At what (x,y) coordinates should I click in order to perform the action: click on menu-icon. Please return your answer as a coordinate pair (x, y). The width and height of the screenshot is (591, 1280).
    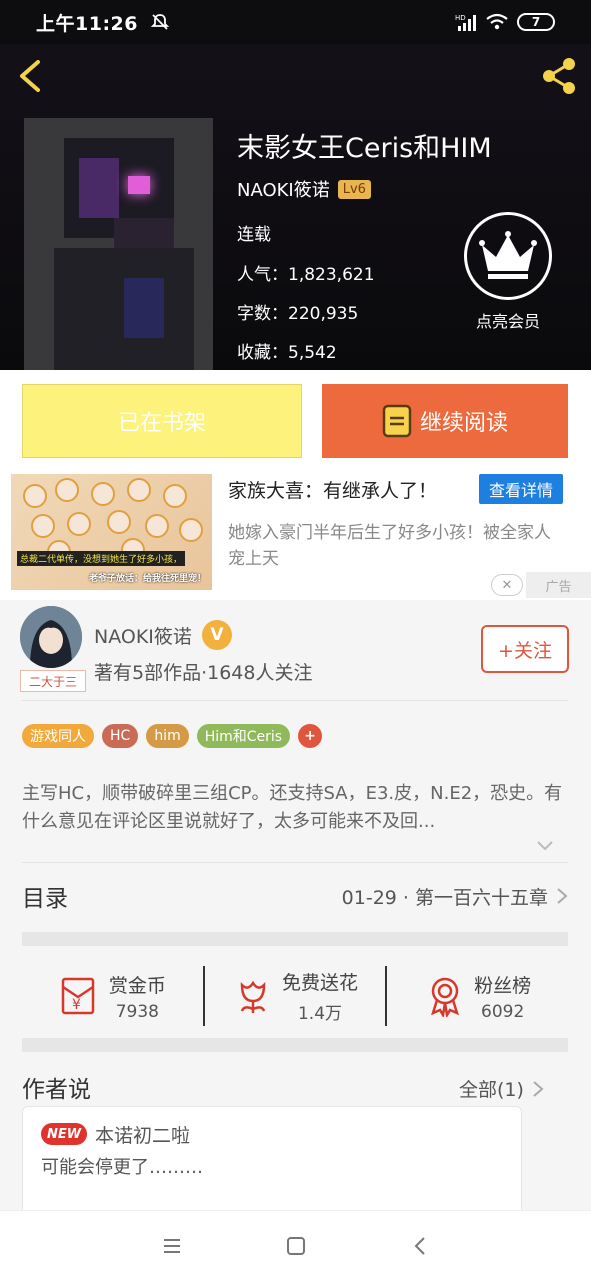
    Looking at the image, I should click on (172, 1246).